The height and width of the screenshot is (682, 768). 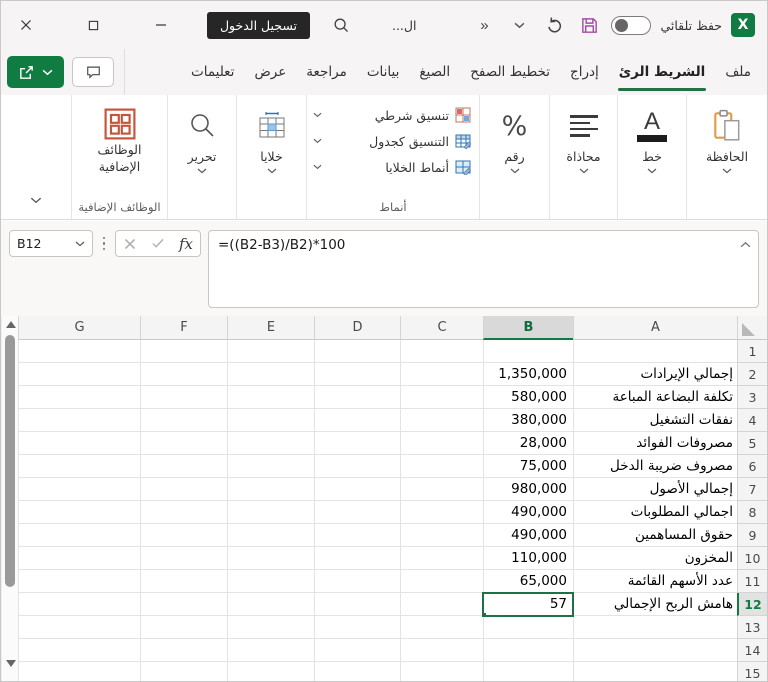 What do you see at coordinates (528, 627) in the screenshot?
I see `cell-B13` at bounding box center [528, 627].